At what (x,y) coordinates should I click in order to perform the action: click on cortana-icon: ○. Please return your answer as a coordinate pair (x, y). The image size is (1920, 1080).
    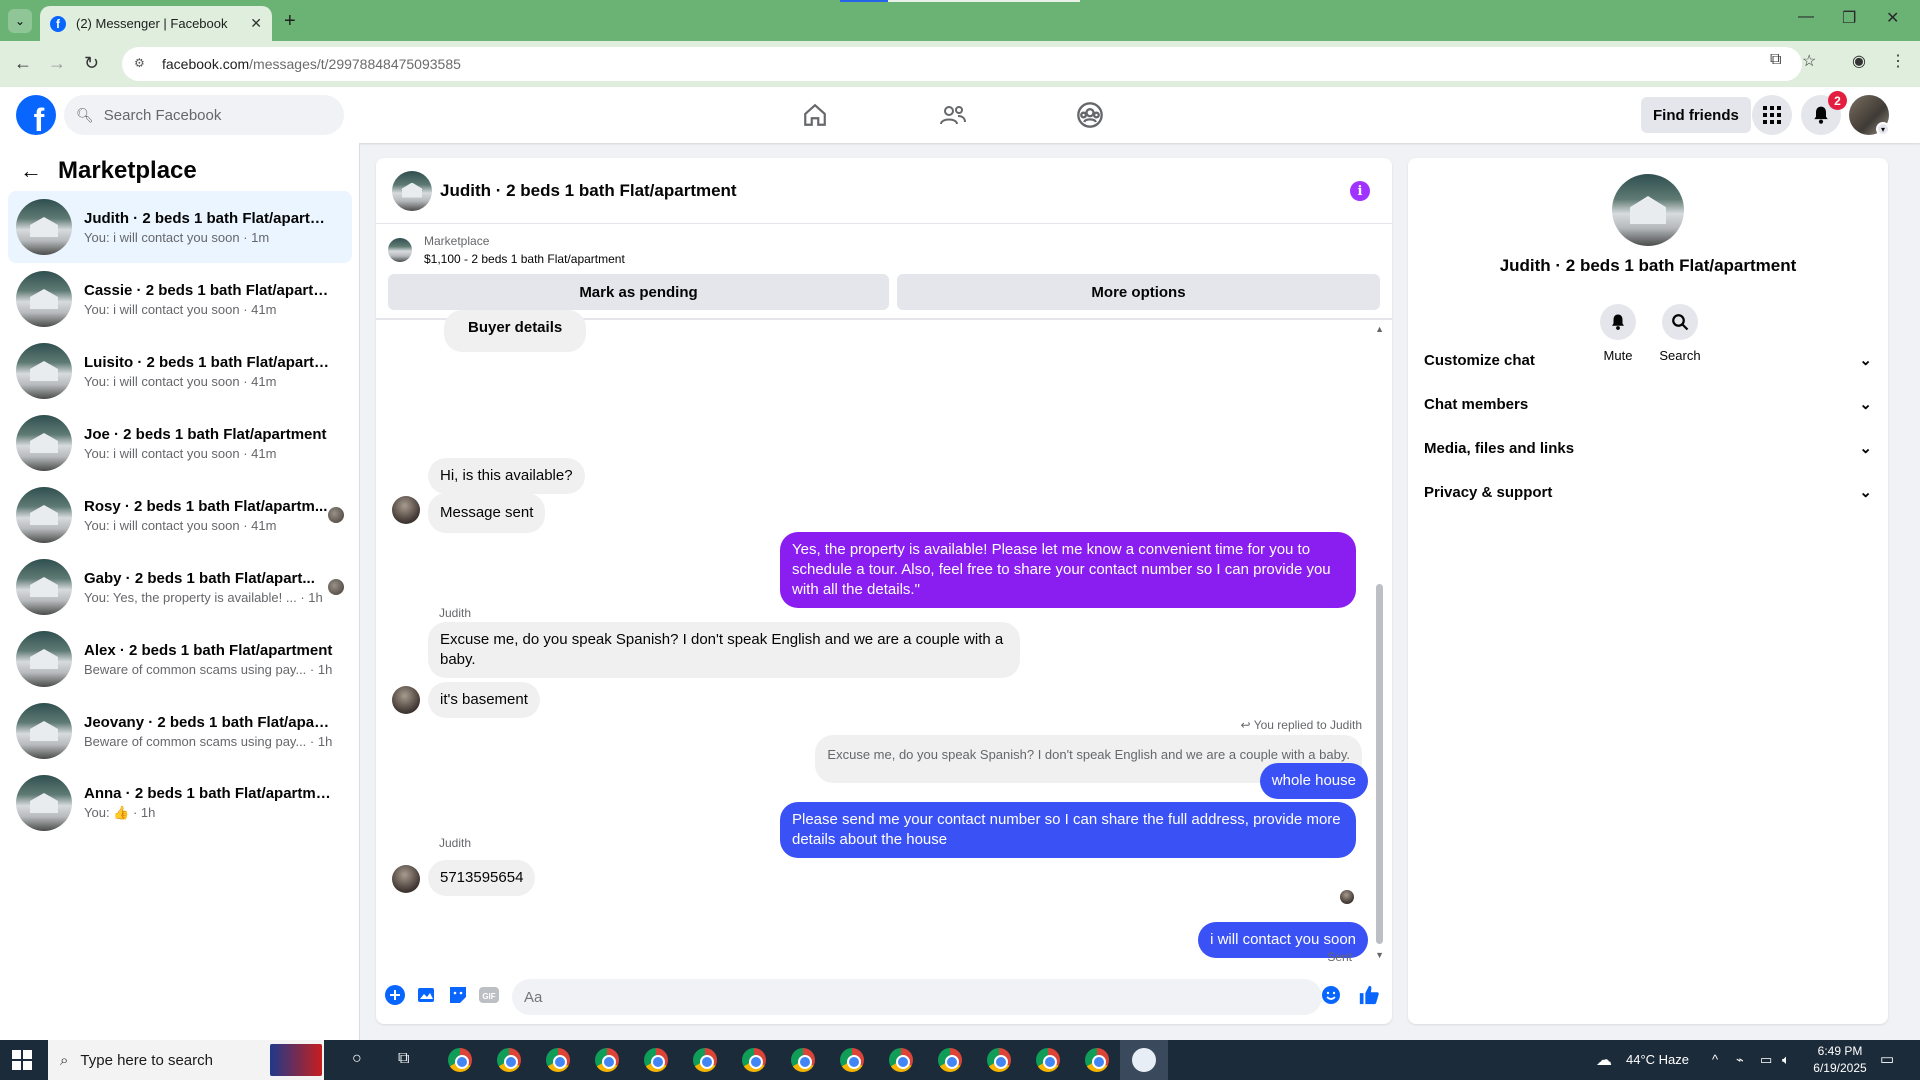
    Looking at the image, I should click on (357, 1059).